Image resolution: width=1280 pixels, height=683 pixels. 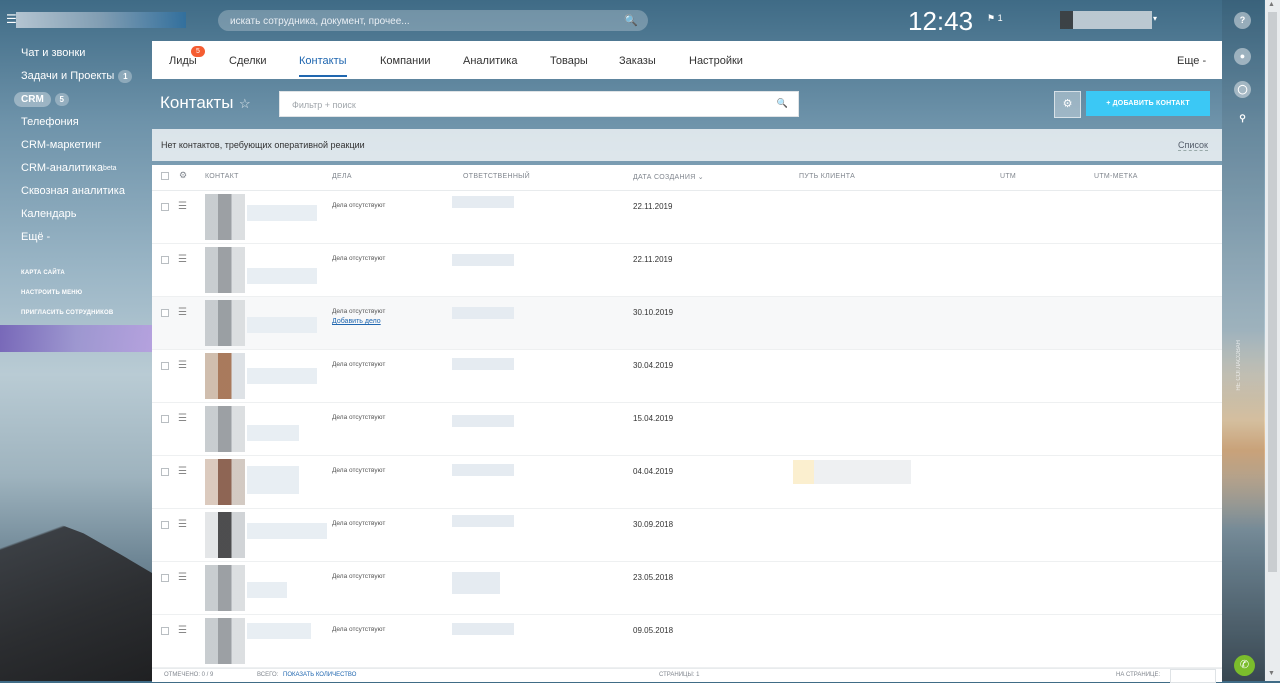 I want to click on tab-leads: Лиды 5, so click(x=187, y=56).